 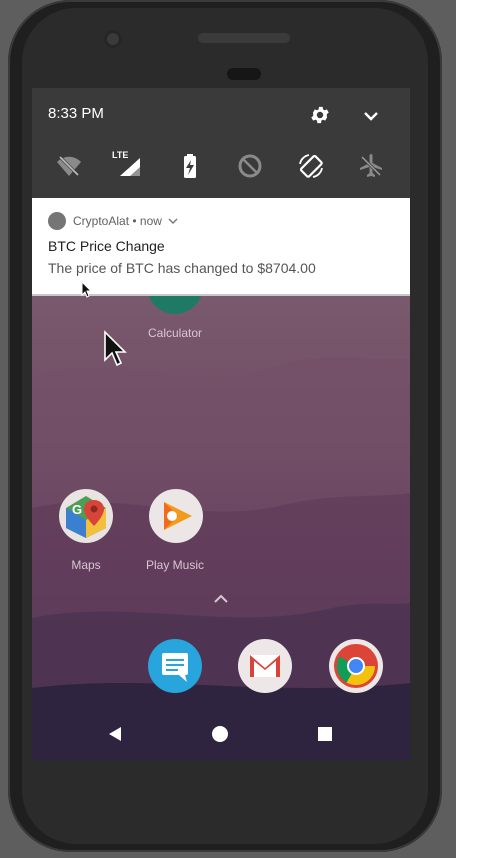 What do you see at coordinates (221, 143) in the screenshot?
I see `notification-shade-header: 8:33 PM LTE` at bounding box center [221, 143].